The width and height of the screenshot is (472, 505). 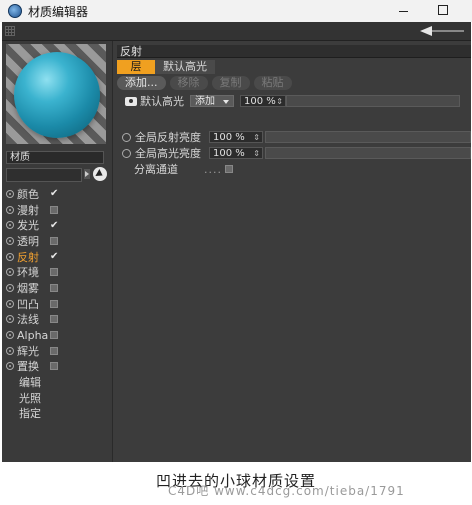 What do you see at coordinates (28, 304) in the screenshot?
I see `channel-label: 凹凸` at bounding box center [28, 304].